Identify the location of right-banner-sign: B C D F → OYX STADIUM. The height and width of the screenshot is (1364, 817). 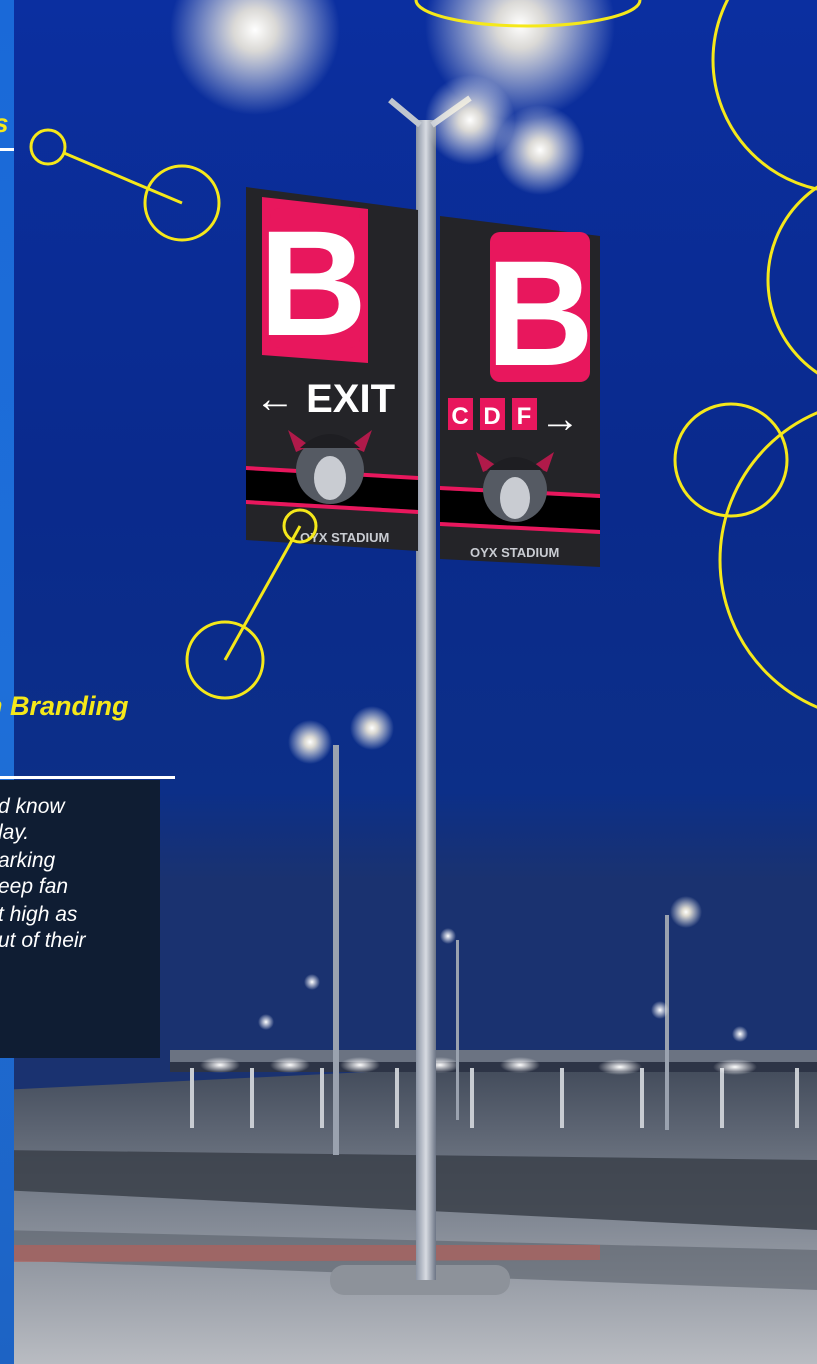
(520, 391).